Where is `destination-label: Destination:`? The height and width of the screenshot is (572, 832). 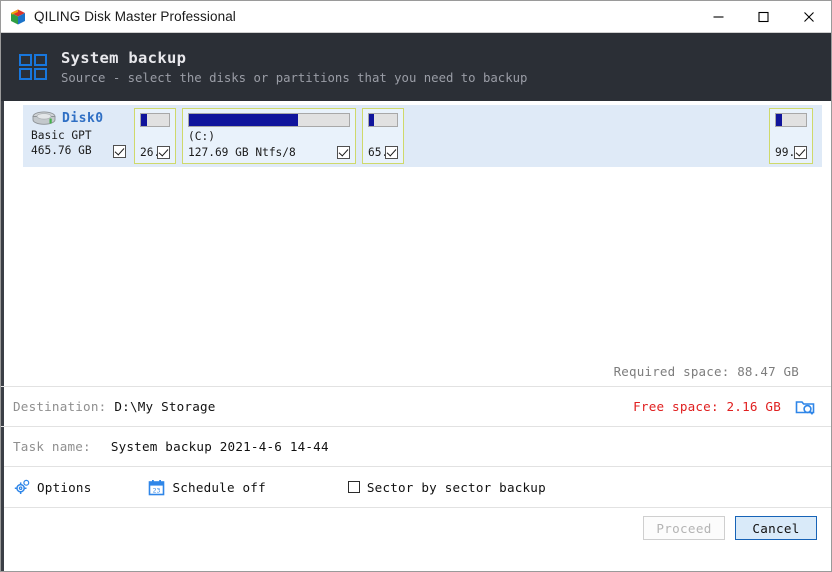 destination-label: Destination: is located at coordinates (60, 406).